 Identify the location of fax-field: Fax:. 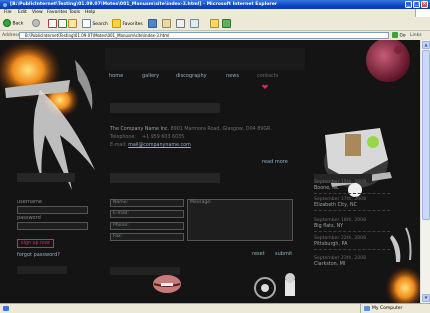
(147, 237).